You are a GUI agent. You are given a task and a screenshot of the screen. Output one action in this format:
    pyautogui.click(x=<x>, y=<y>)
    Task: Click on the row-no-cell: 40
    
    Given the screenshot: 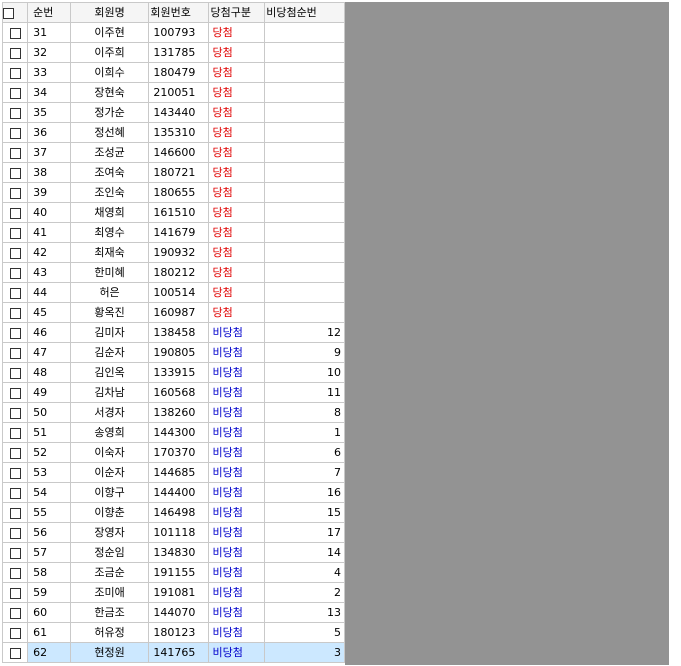 What is the action you would take?
    pyautogui.click(x=49, y=212)
    